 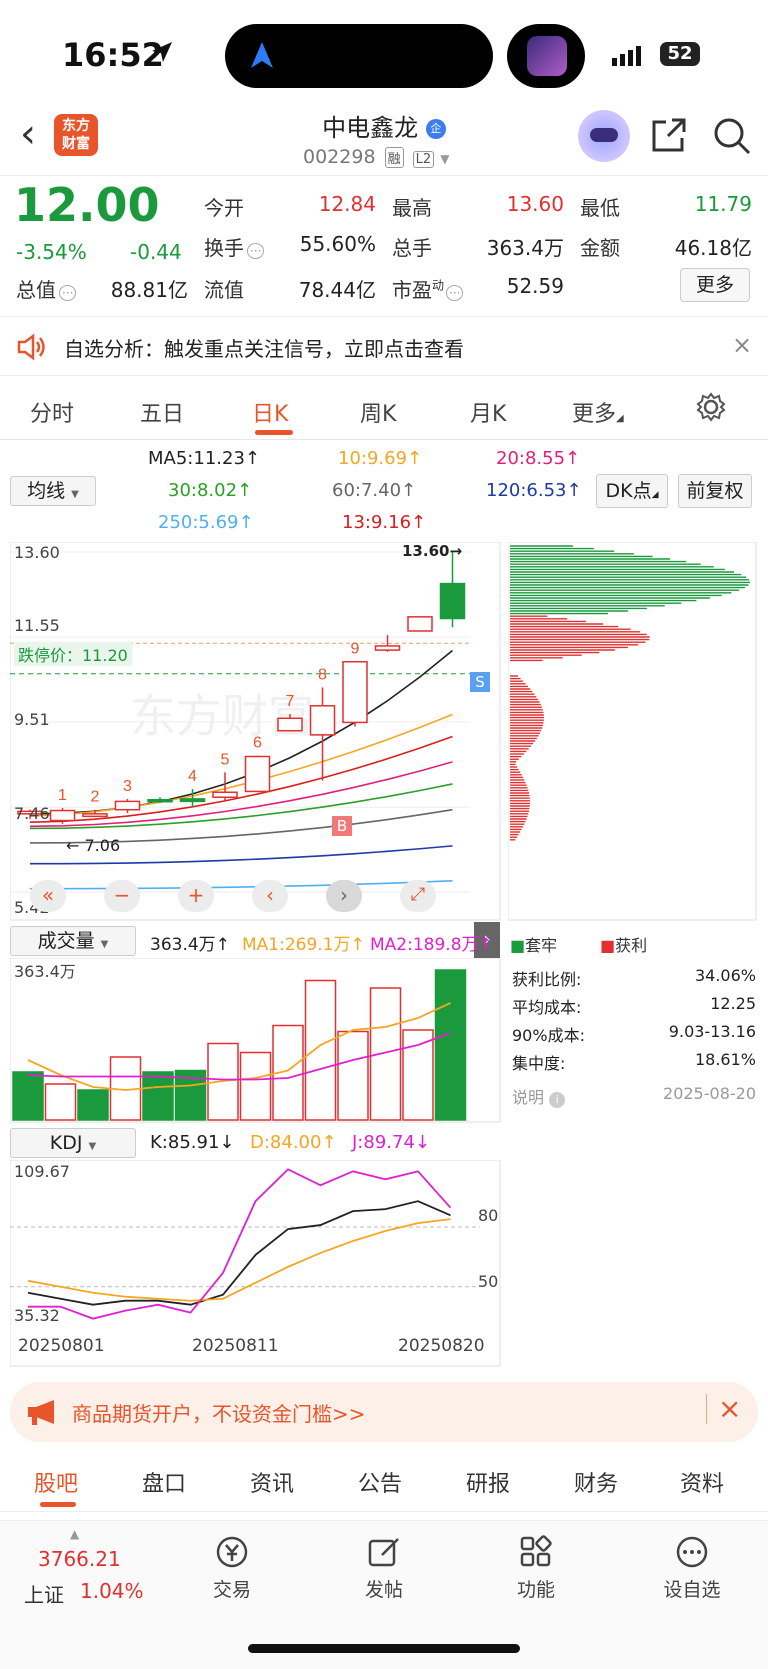 I want to click on index-name: 上证, so click(x=44, y=1595).